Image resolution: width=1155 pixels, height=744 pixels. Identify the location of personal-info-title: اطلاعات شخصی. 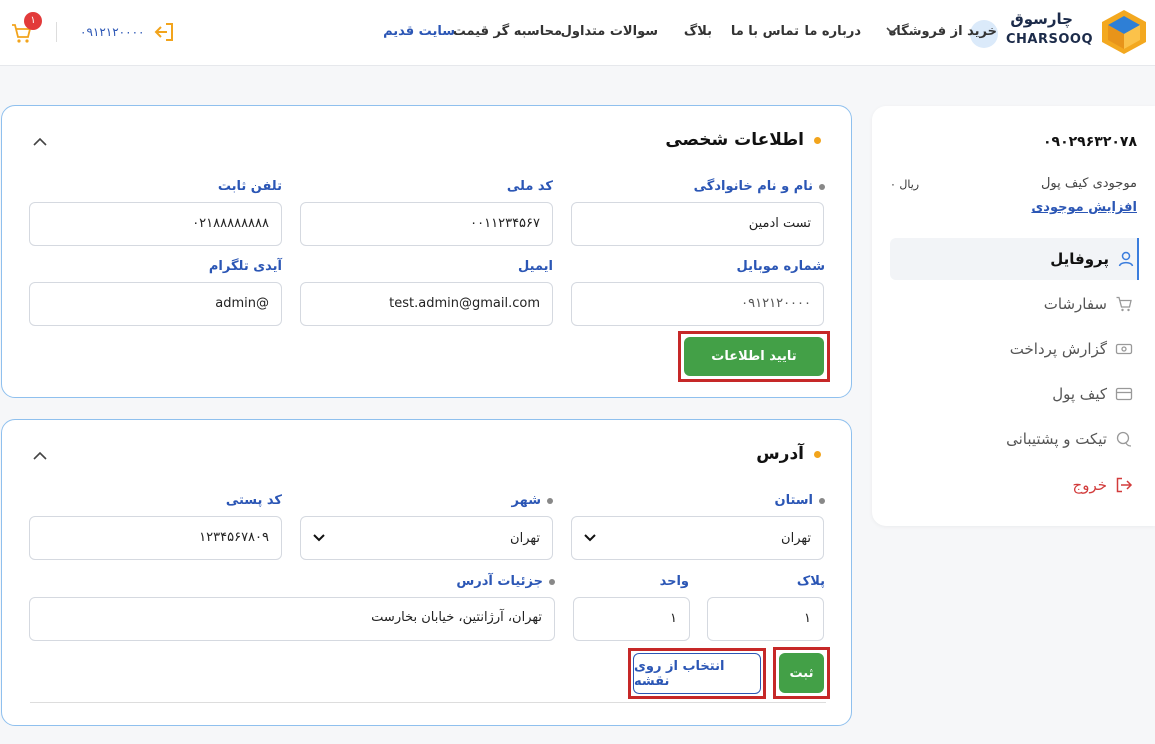
(743, 140).